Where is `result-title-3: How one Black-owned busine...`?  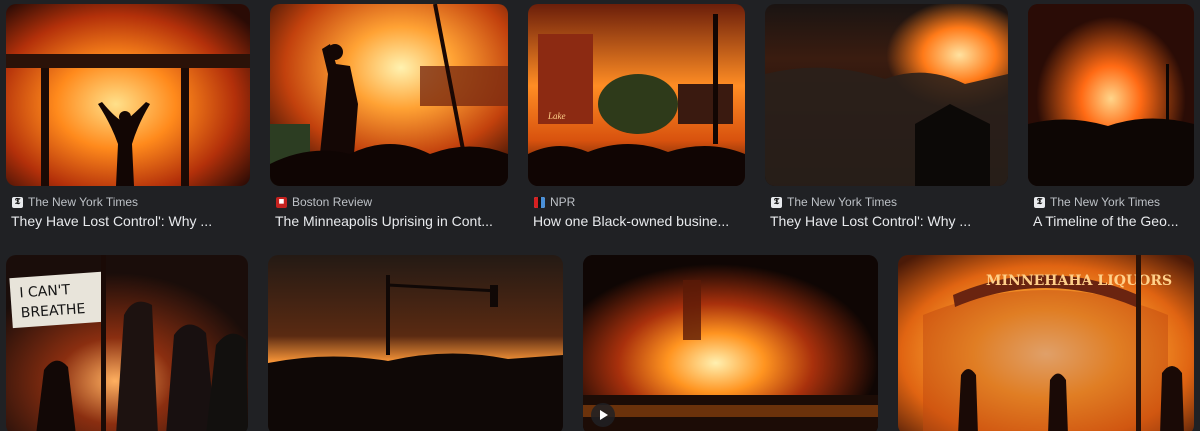 result-title-3: How one Black-owned busine... is located at coordinates (638, 221).